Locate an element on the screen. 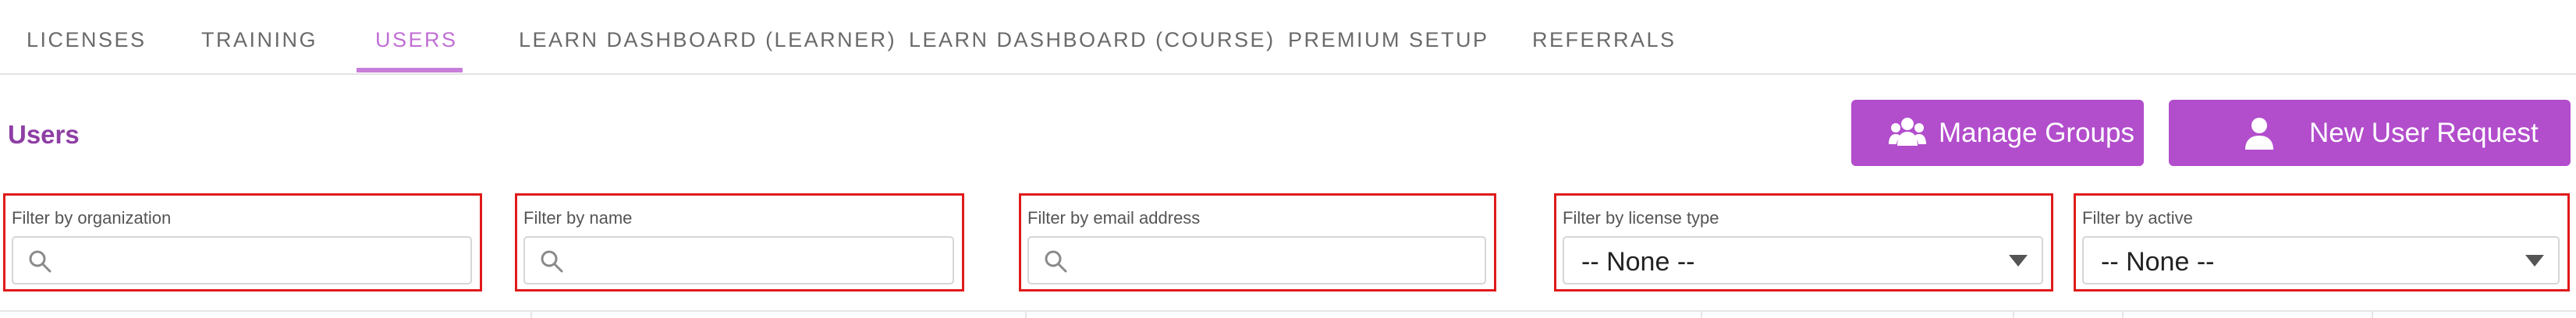 The height and width of the screenshot is (318, 2576). new-user-request-button: New User Request is located at coordinates (2370, 133).